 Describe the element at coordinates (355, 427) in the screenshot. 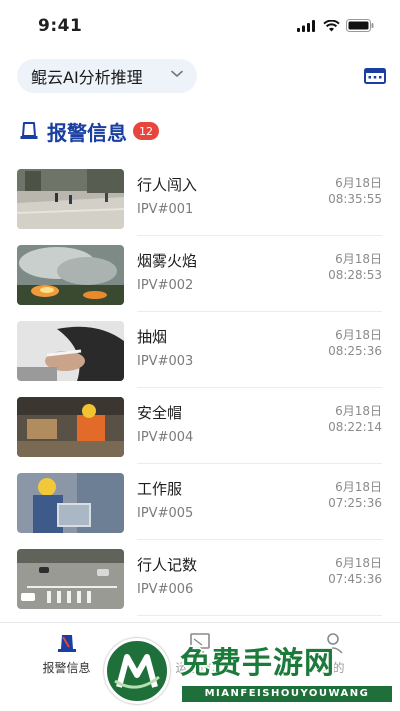

I see `alert-time: 08:22:14` at that location.